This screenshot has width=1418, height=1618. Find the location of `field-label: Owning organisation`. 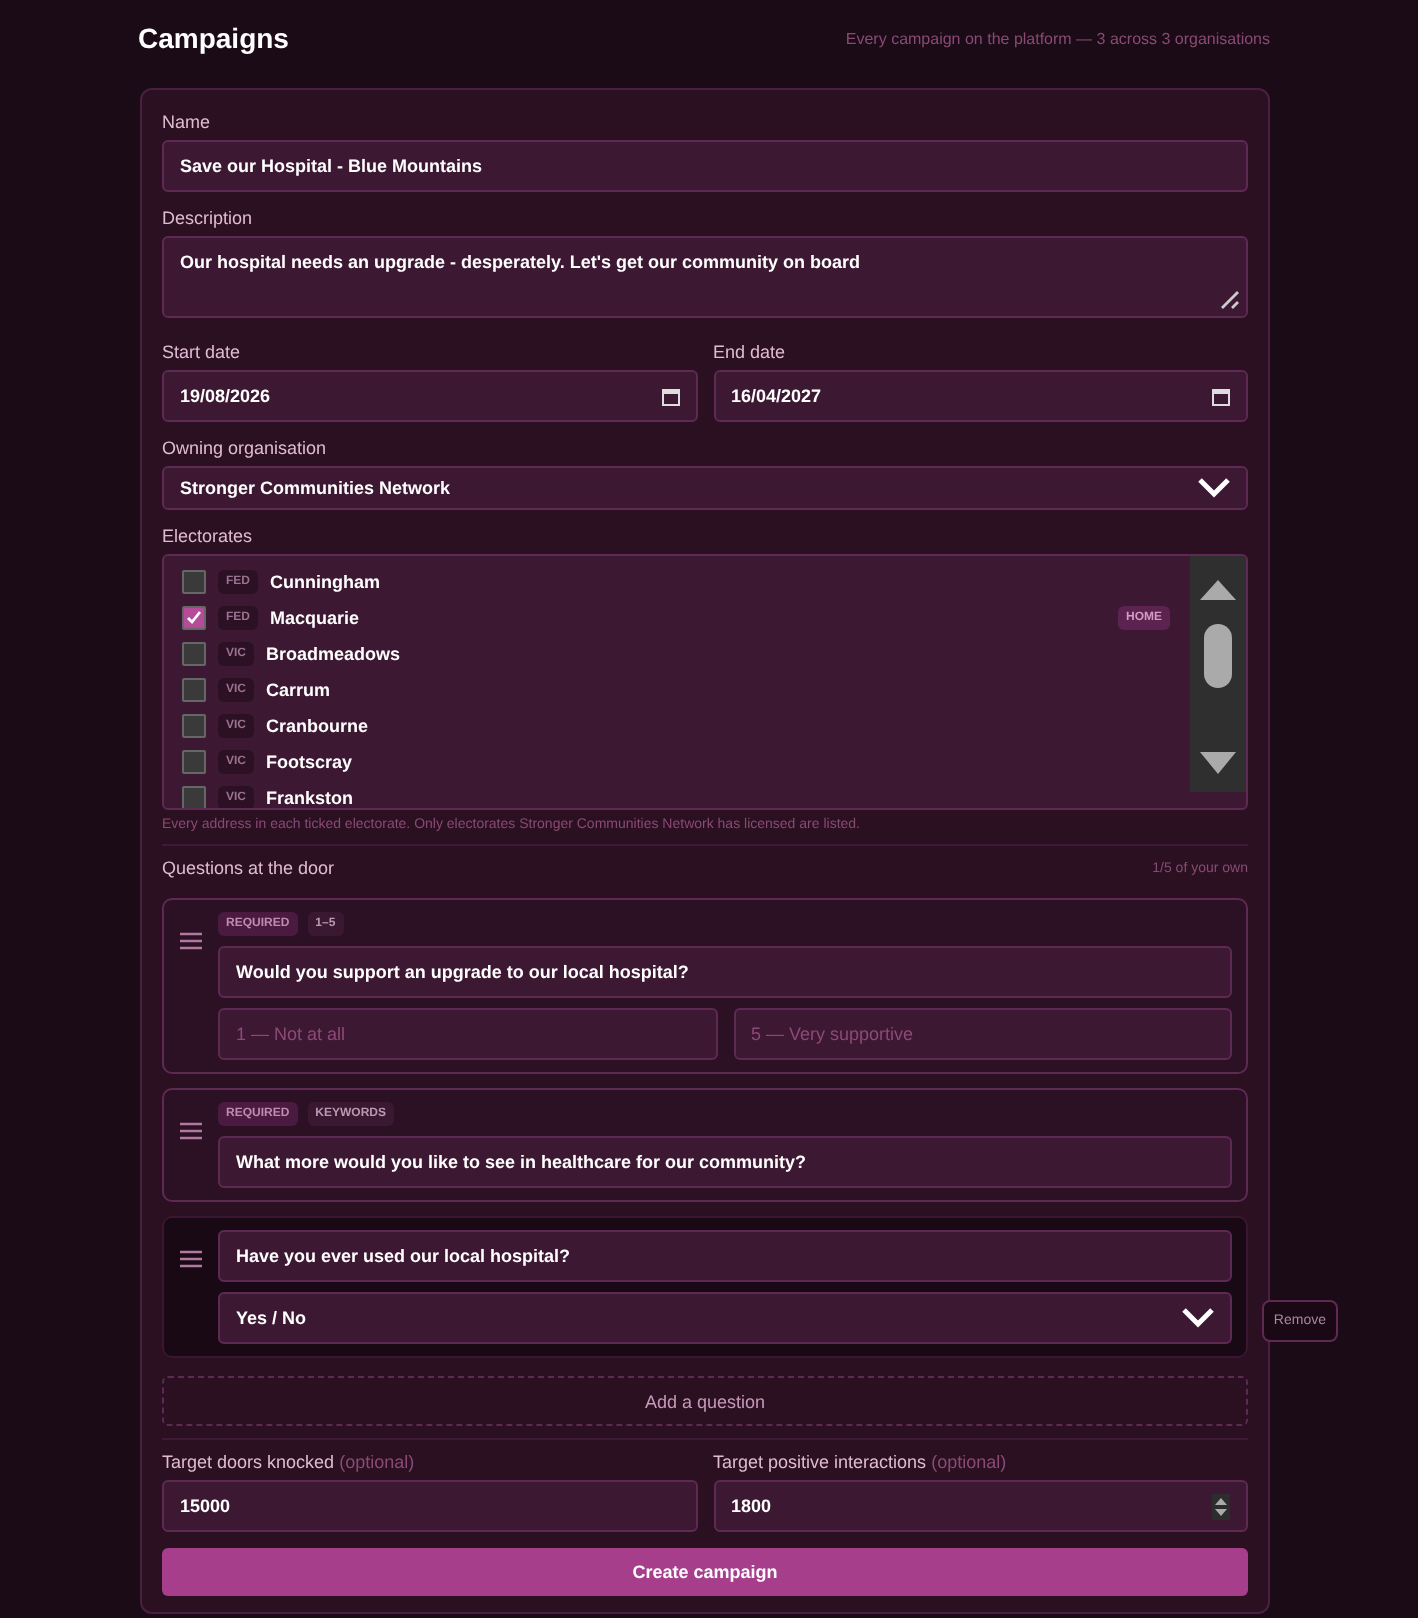

field-label: Owning organisation is located at coordinates (245, 448).